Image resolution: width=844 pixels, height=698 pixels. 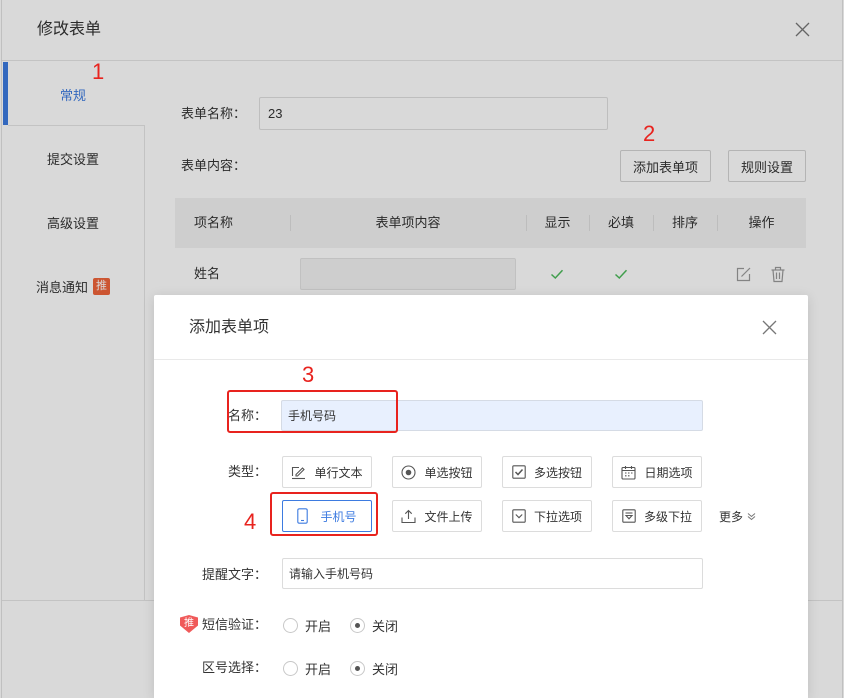 I want to click on hint-text-input, so click(x=492, y=573).